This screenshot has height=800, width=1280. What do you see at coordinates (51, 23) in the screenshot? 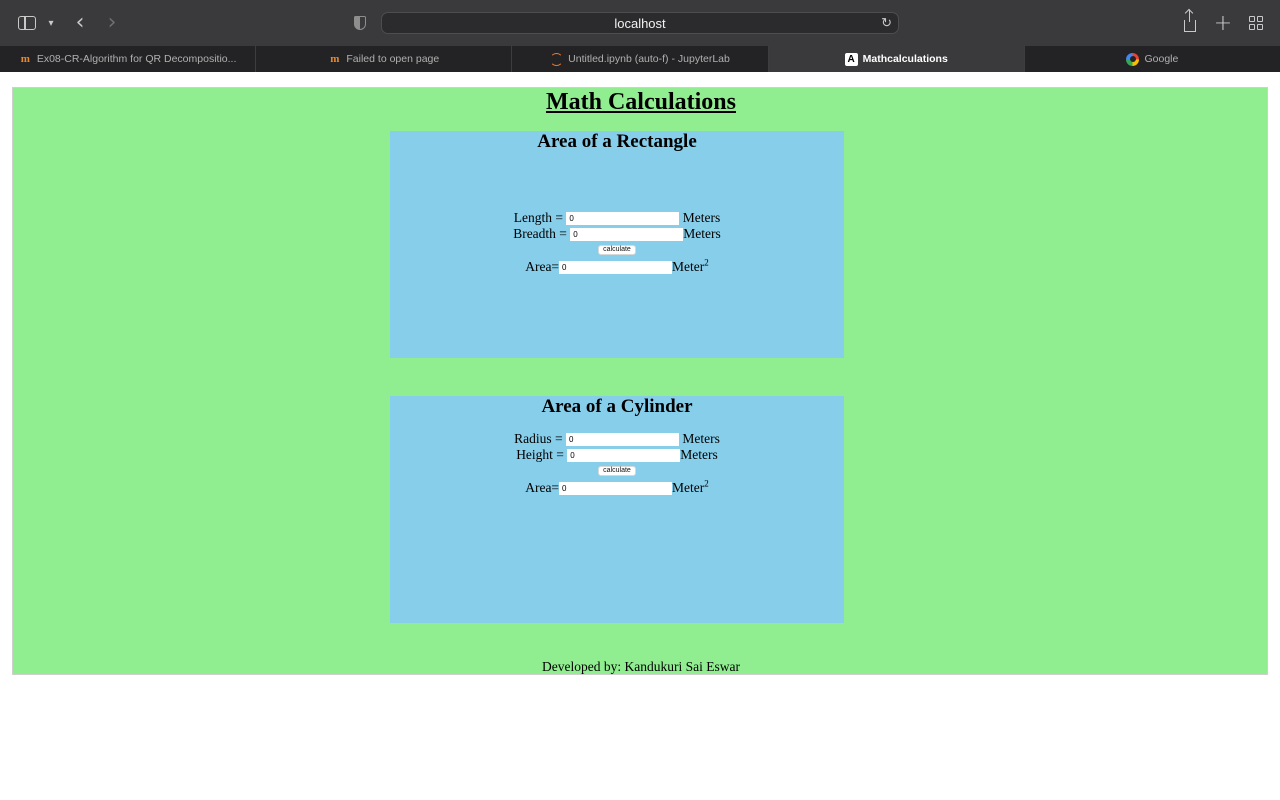
I see `chevron-down-icon: ▾` at bounding box center [51, 23].